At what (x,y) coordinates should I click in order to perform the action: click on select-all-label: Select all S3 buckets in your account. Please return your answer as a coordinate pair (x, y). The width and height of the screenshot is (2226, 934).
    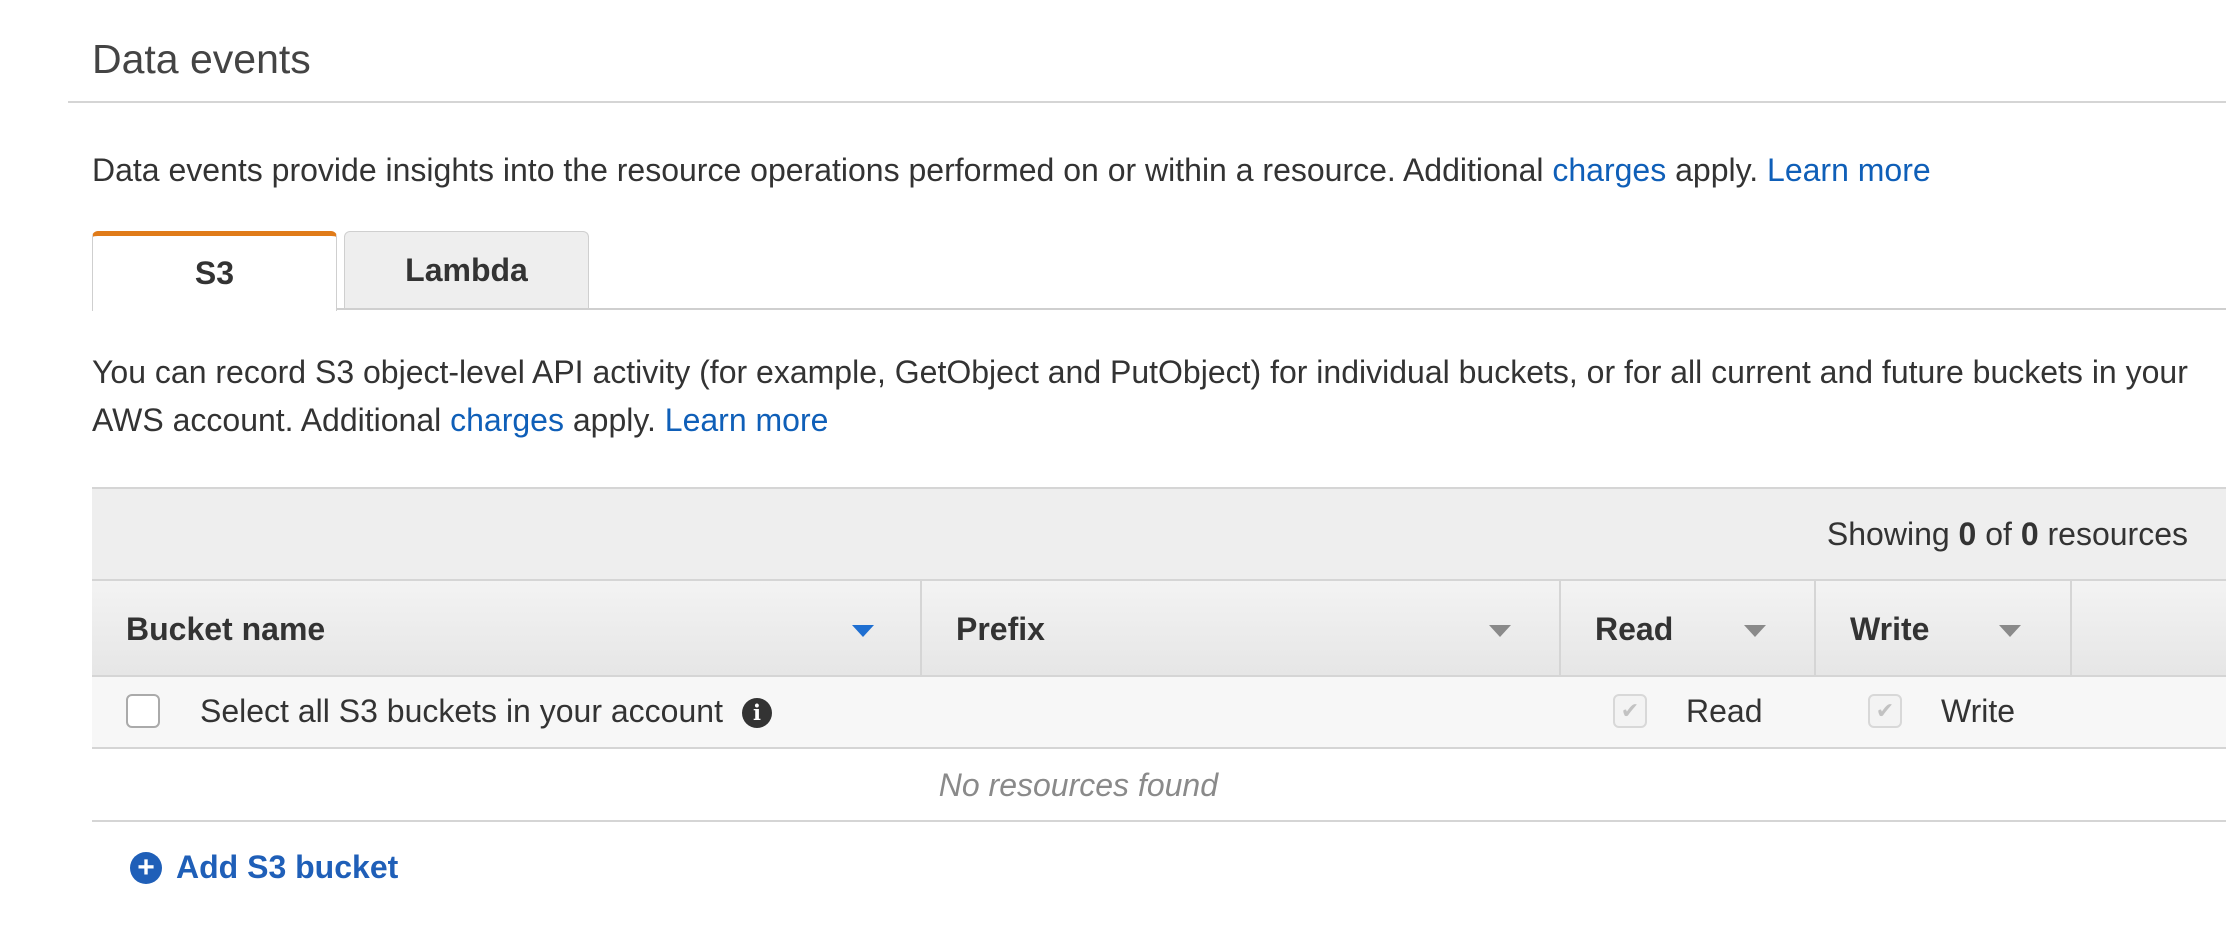
    Looking at the image, I should click on (461, 711).